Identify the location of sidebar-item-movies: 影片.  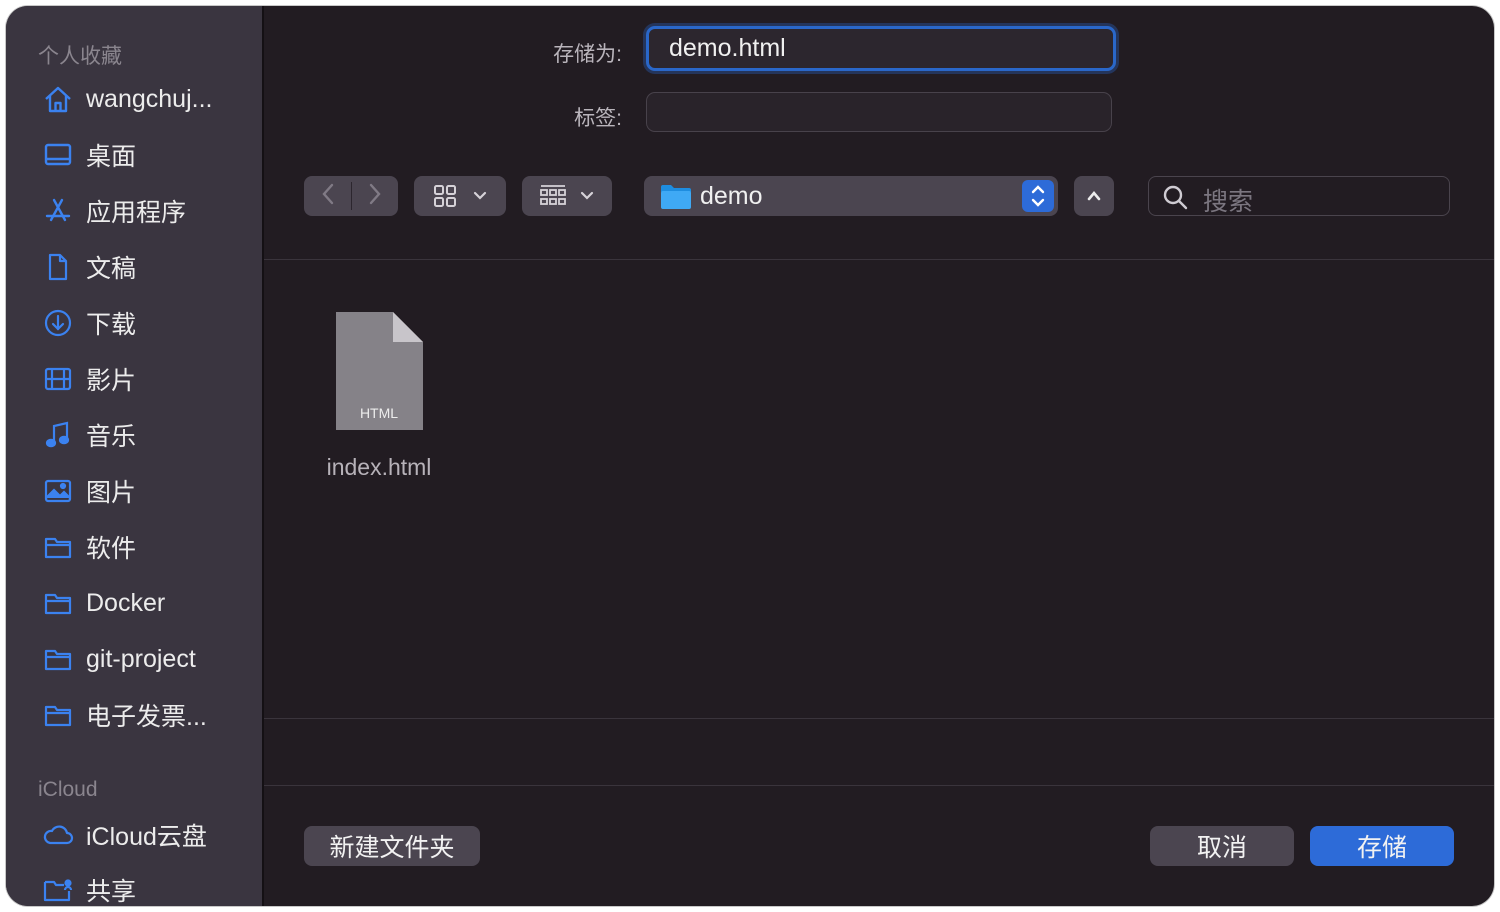
(89, 379).